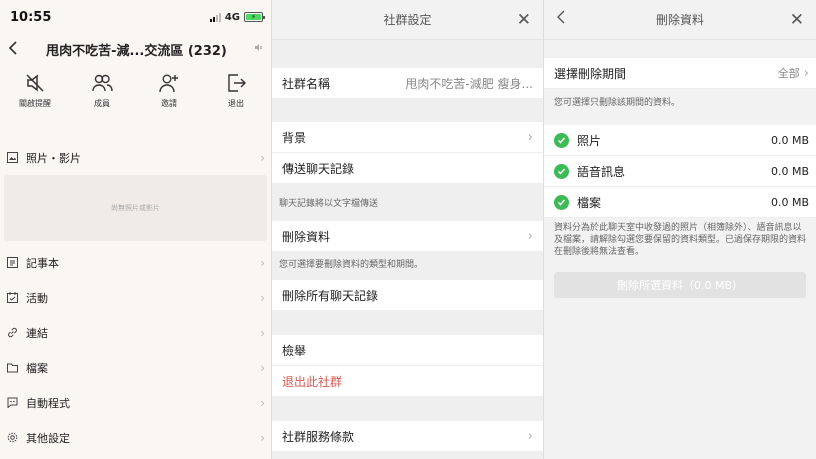  Describe the element at coordinates (407, 236) in the screenshot. I see `delete-data-row: 刪除資料 ›` at that location.